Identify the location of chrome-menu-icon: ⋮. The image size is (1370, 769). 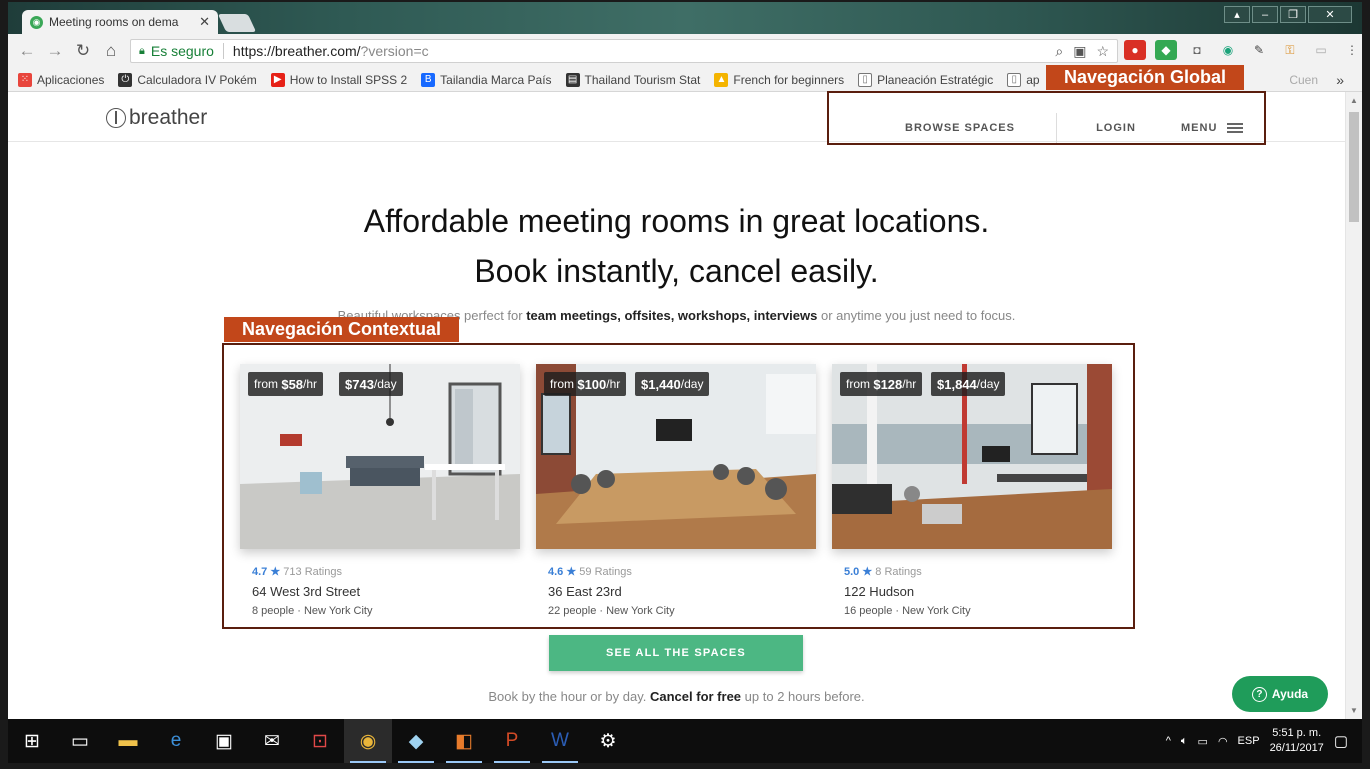
(1352, 50).